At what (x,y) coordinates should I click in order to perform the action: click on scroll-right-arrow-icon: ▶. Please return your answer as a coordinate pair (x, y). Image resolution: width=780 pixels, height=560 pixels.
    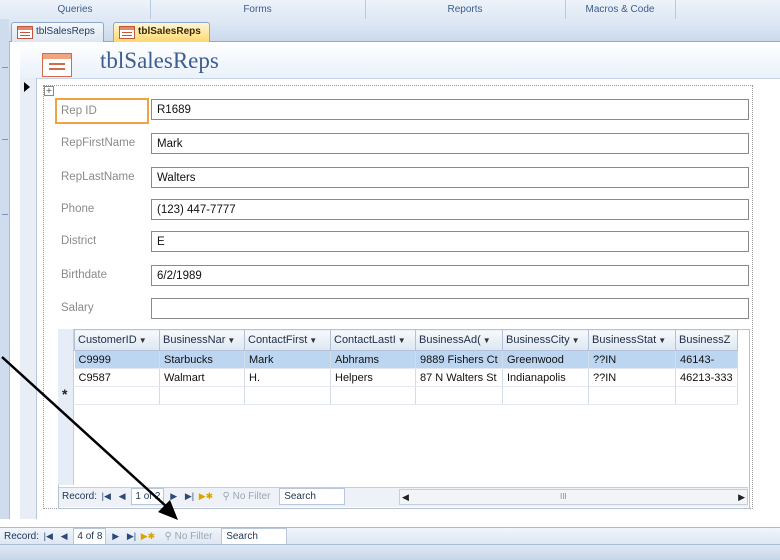
    Looking at the image, I should click on (741, 497).